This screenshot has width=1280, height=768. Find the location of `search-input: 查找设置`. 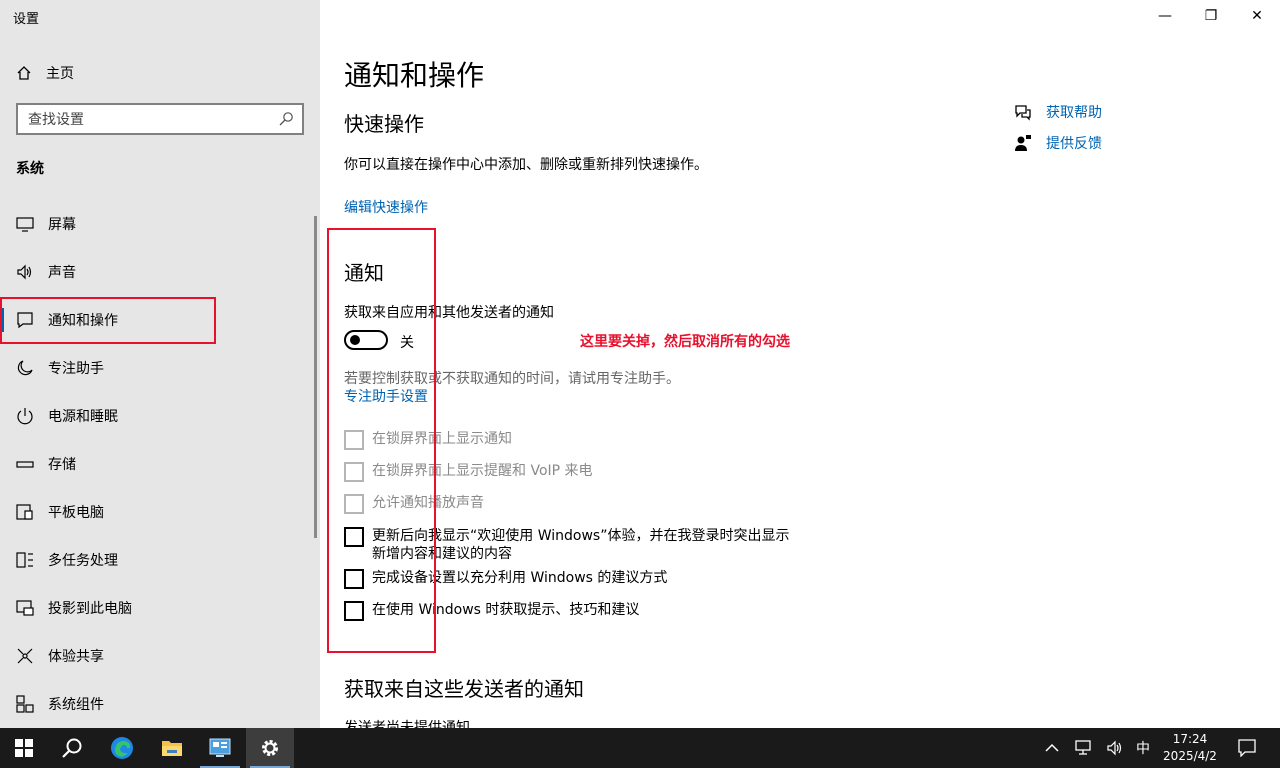

search-input: 查找设置 is located at coordinates (160, 119).